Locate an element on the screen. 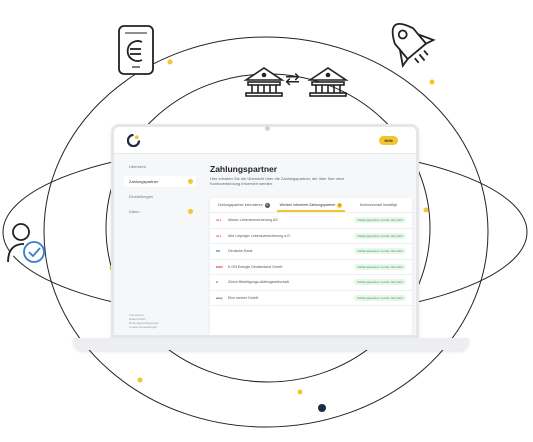 This screenshot has height=442, width=533. euro-phone-icon is located at coordinates (136, 50).